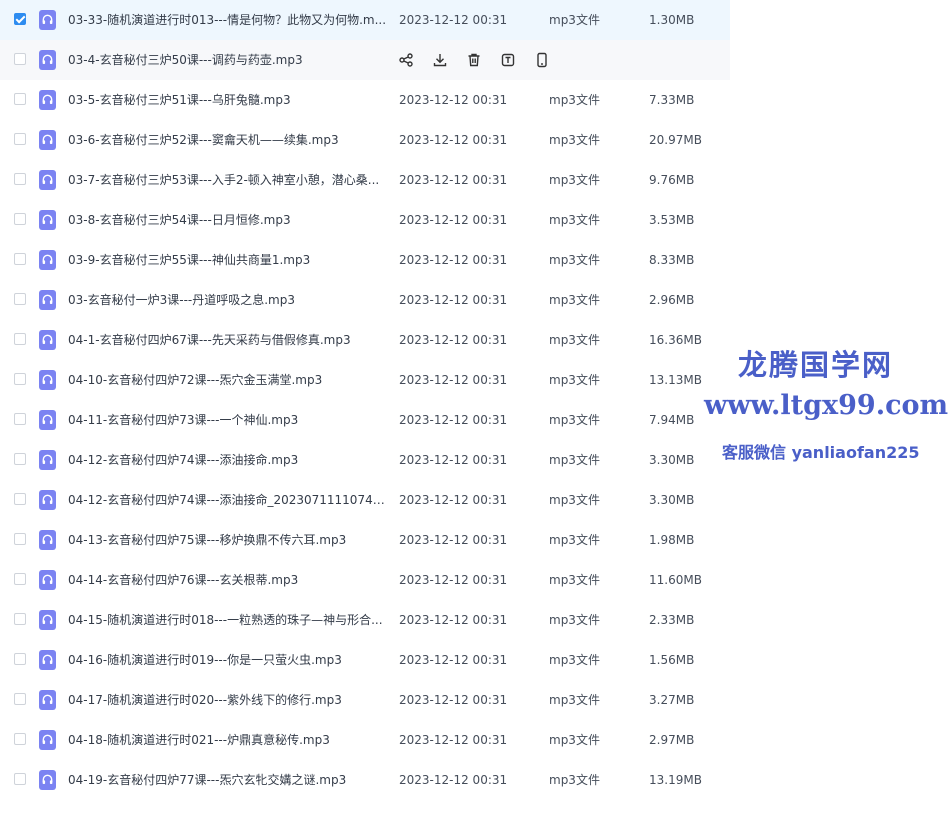 The height and width of the screenshot is (815, 950). Describe the element at coordinates (542, 60) in the screenshot. I see `mobile-icon` at that location.